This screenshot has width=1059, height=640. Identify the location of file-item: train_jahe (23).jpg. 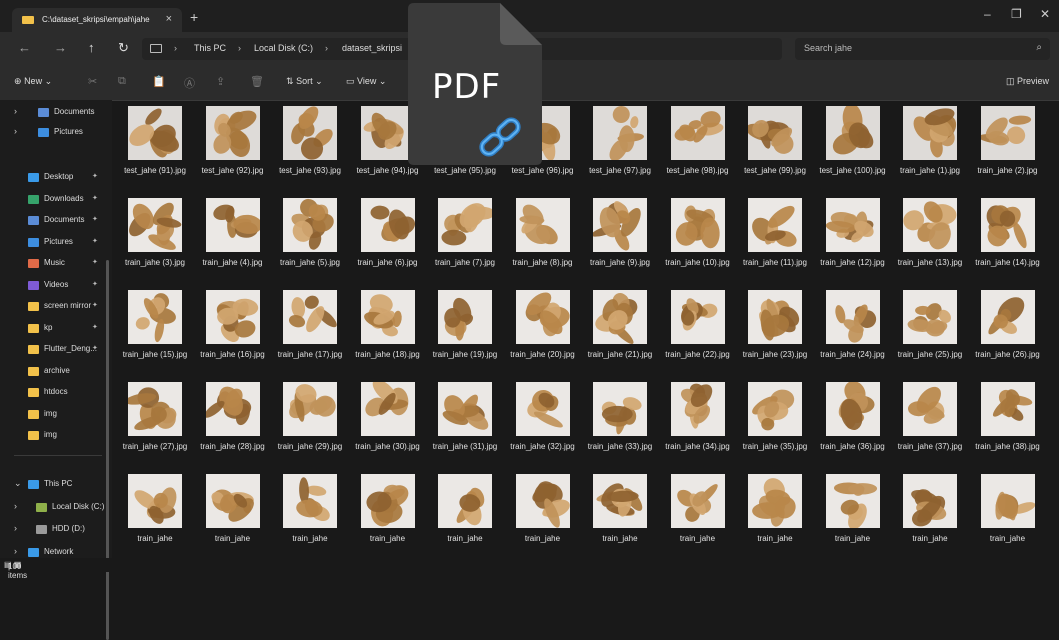
(774, 329).